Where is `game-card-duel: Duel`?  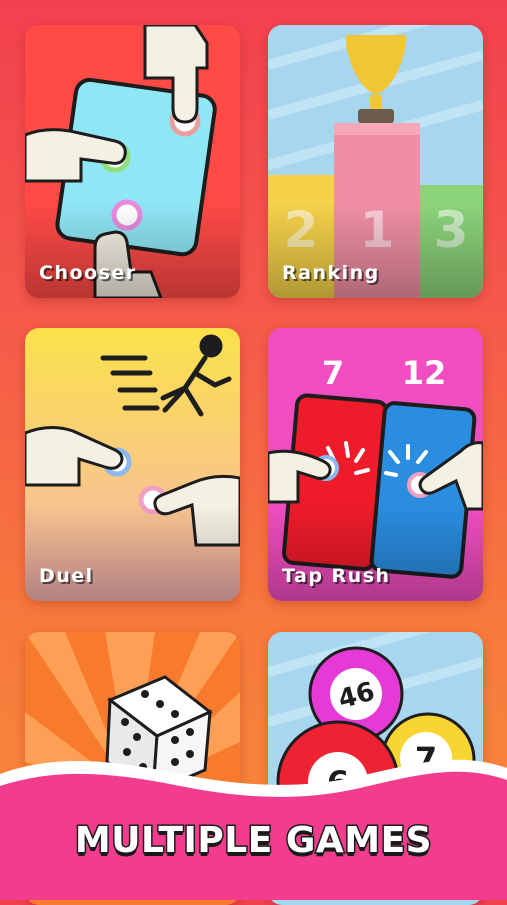
game-card-duel: Duel is located at coordinates (132, 464).